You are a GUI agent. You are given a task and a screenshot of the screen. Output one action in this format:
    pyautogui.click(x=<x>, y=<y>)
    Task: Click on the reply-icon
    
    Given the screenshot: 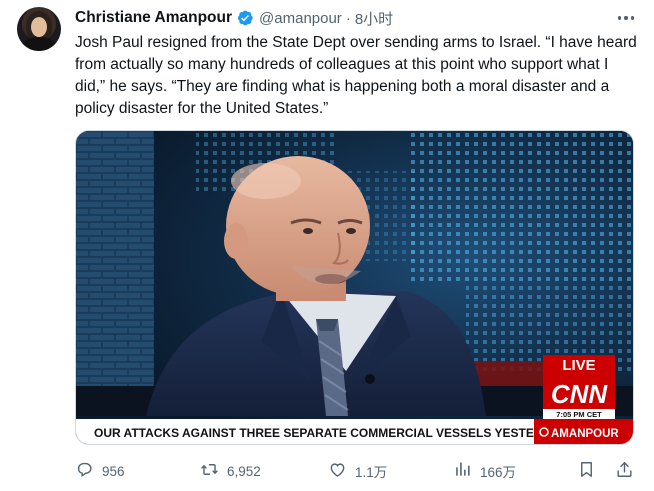 What is the action you would take?
    pyautogui.click(x=84, y=471)
    